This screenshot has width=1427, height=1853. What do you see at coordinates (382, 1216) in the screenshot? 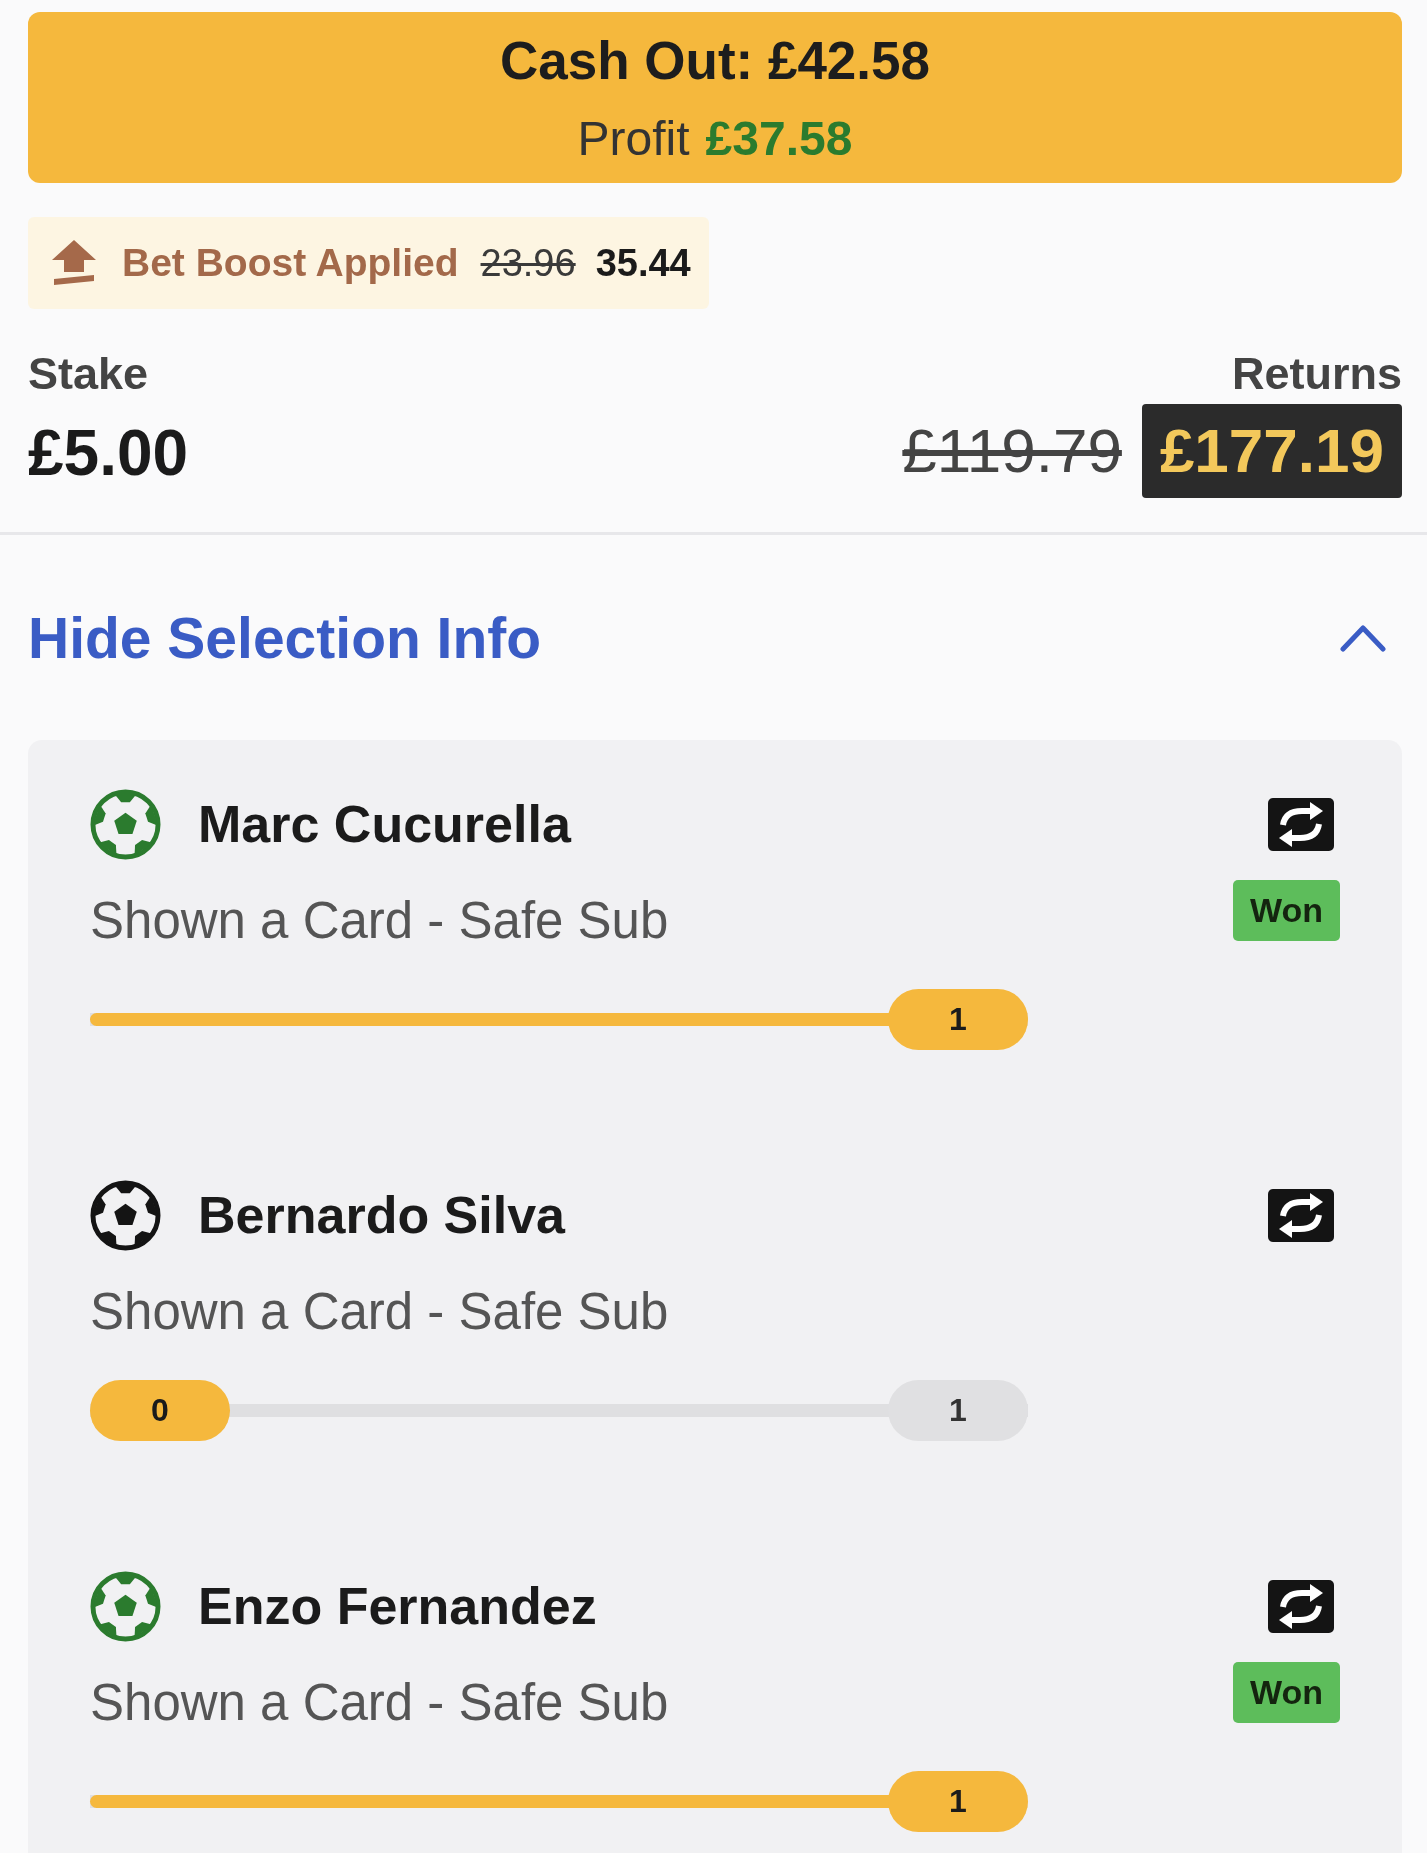
I see `player-name: Bernardo Silva` at bounding box center [382, 1216].